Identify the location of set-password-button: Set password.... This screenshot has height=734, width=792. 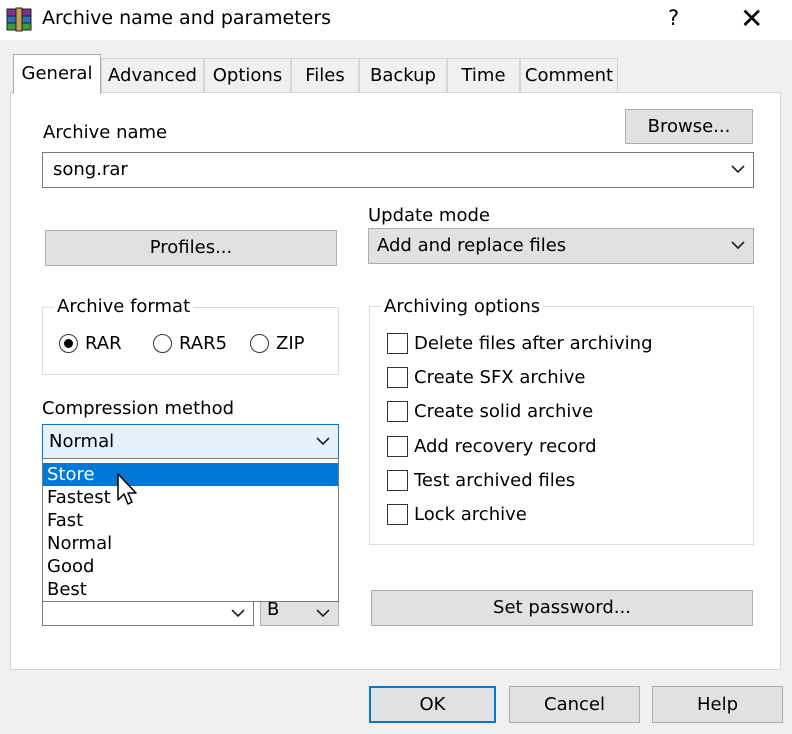
(562, 608).